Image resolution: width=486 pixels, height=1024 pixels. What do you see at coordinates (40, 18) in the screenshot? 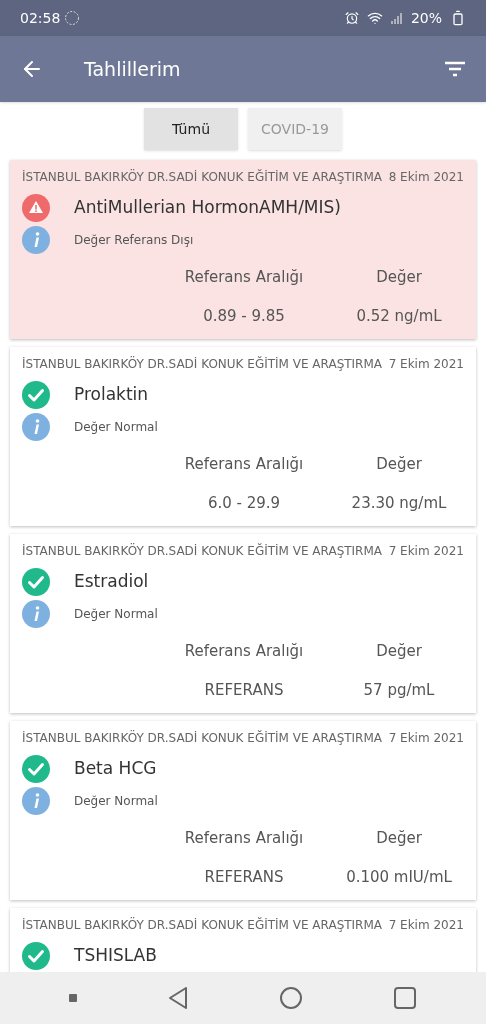
I see `status-time: 02:58` at bounding box center [40, 18].